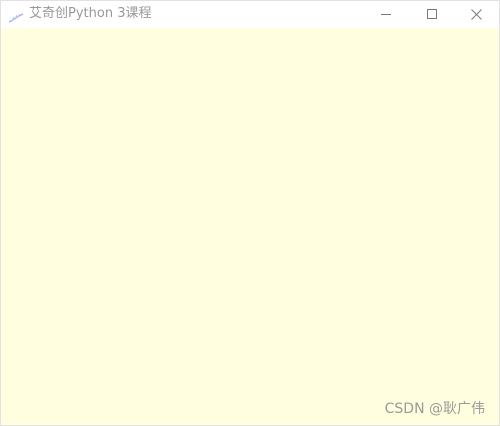  I want to click on close-button, so click(476, 14).